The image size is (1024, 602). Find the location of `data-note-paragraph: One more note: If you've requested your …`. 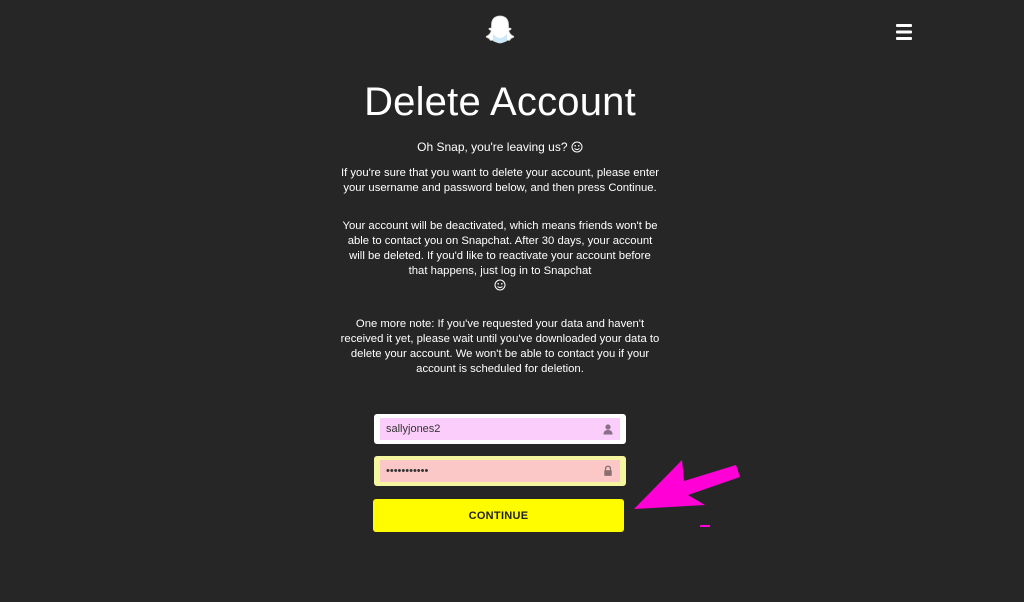

data-note-paragraph: One more note: If you've requested your … is located at coordinates (500, 346).